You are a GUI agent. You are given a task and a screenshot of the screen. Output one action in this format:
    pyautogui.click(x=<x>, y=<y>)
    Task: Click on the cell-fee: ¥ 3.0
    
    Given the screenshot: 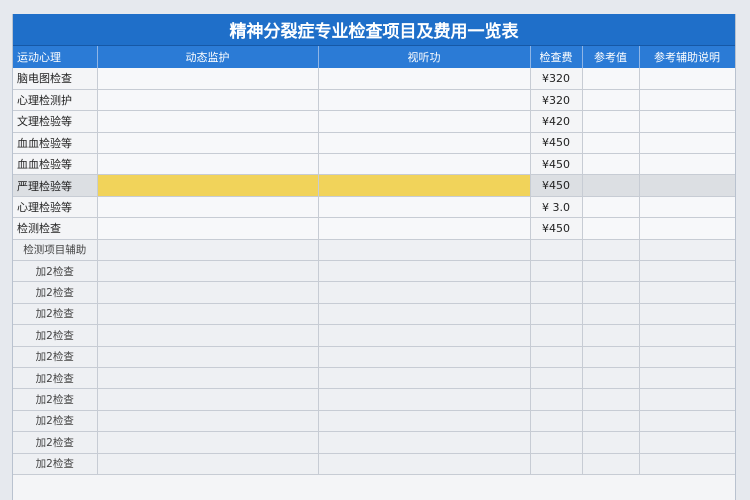 What is the action you would take?
    pyautogui.click(x=556, y=207)
    